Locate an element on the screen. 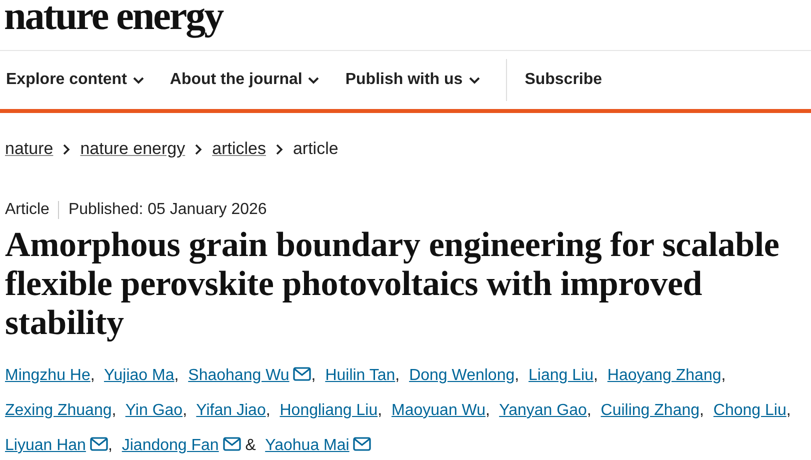 The width and height of the screenshot is (811, 460). breadcrumb-link: nature energy is located at coordinates (133, 149).